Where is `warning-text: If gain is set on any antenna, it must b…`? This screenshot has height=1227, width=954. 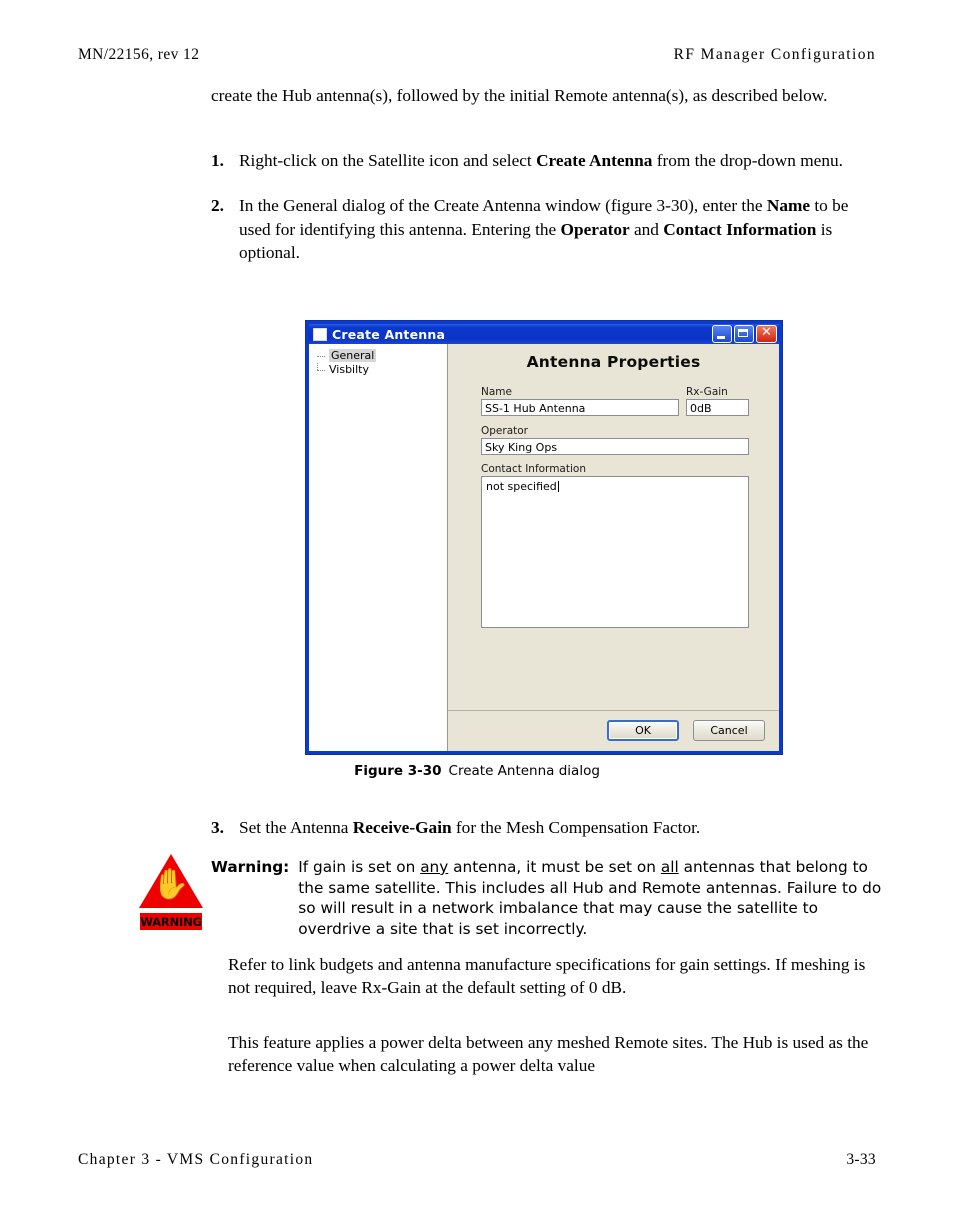 warning-text: If gain is set on any antenna, it must b… is located at coordinates (590, 898).